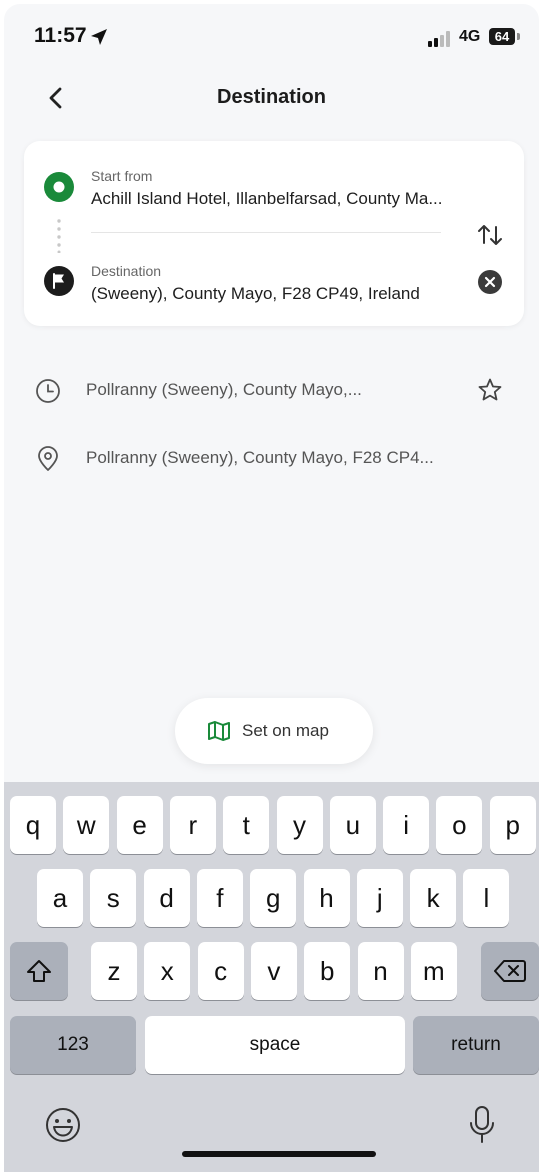 The image size is (543, 1172). What do you see at coordinates (512, 825) in the screenshot?
I see `key-p: p` at bounding box center [512, 825].